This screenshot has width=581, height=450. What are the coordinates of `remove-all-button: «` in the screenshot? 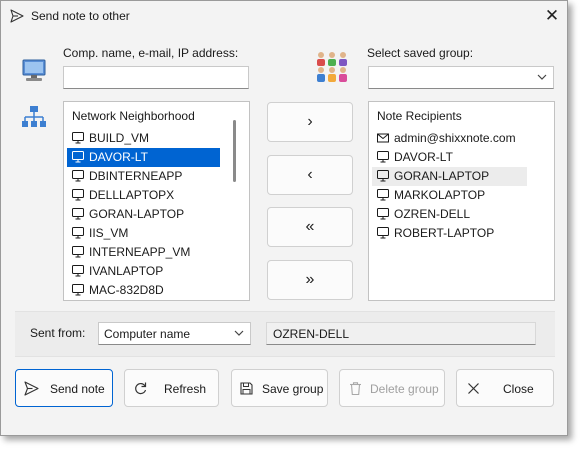 It's located at (310, 227).